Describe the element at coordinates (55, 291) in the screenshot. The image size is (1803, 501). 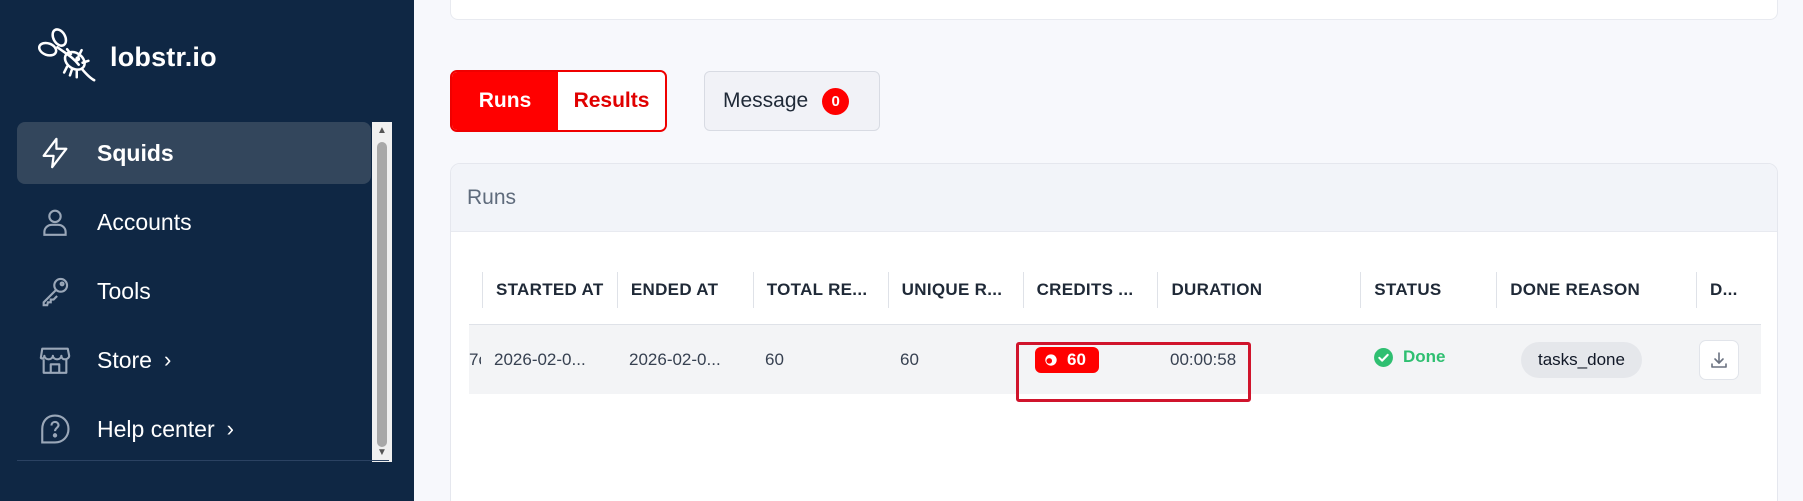
I see `key-icon` at that location.